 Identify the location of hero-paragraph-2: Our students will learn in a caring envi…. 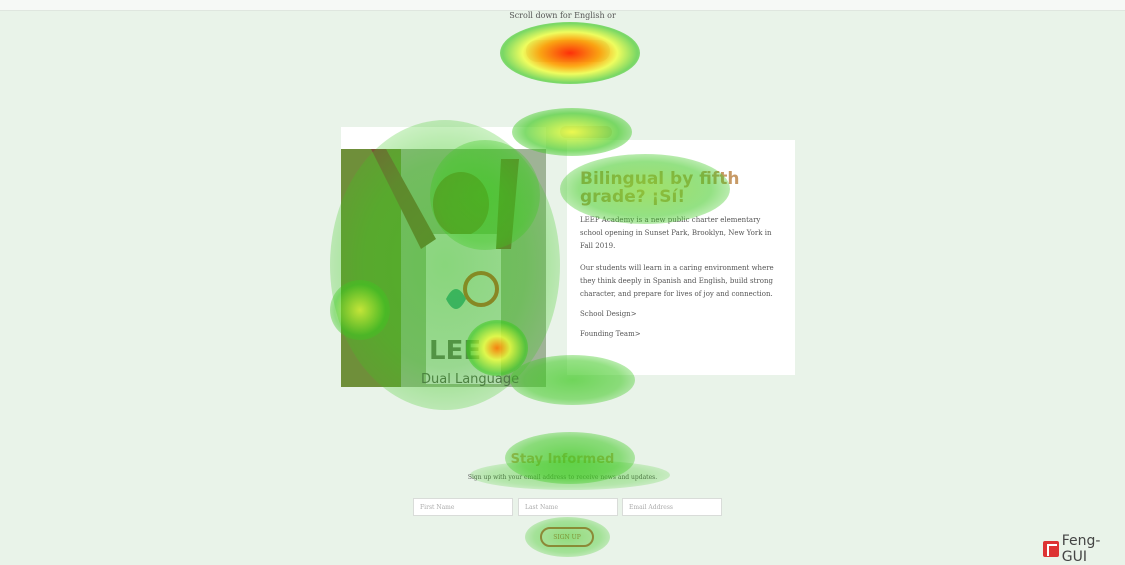
(677, 281).